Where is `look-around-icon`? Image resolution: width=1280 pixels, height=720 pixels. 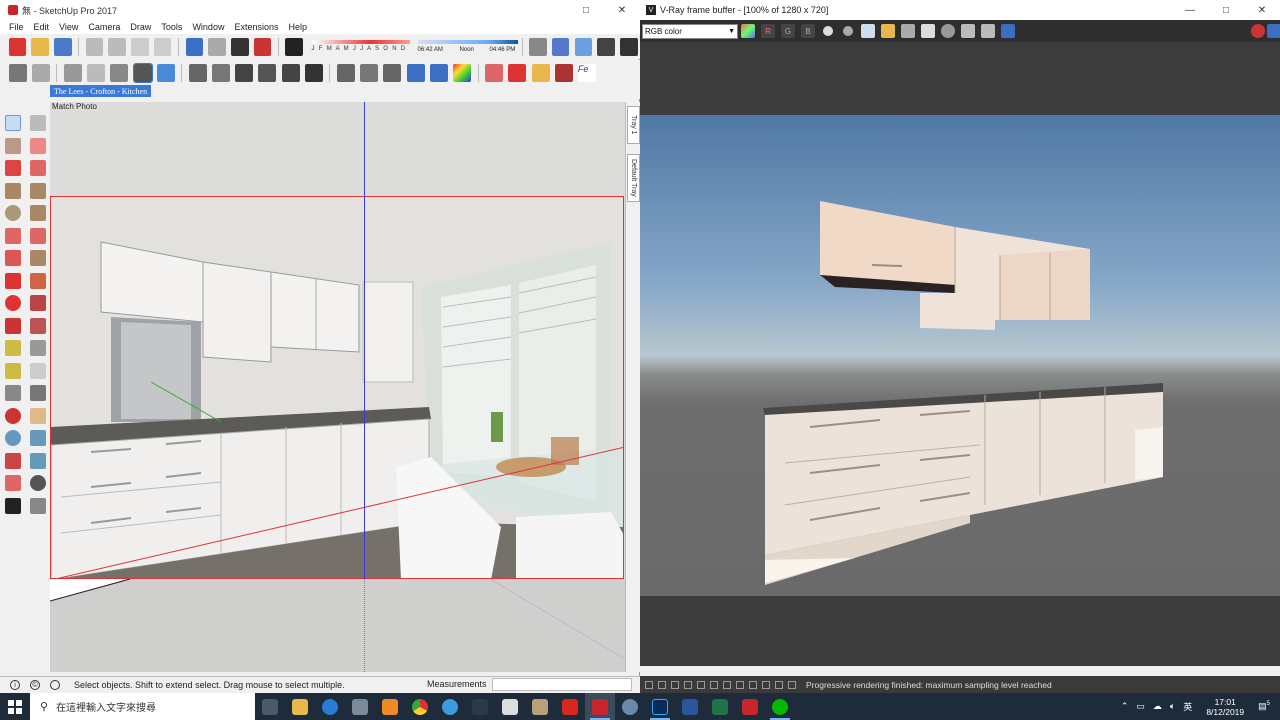
look-around-icon is located at coordinates (37, 483).